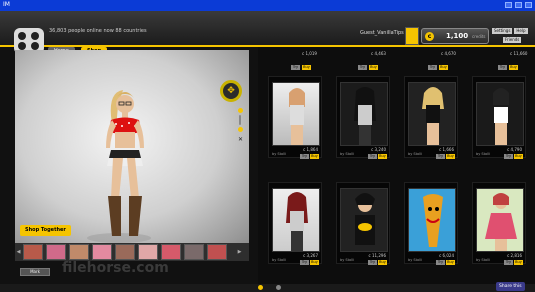  I want to click on username: Guest_VanillaTips, so click(382, 33).